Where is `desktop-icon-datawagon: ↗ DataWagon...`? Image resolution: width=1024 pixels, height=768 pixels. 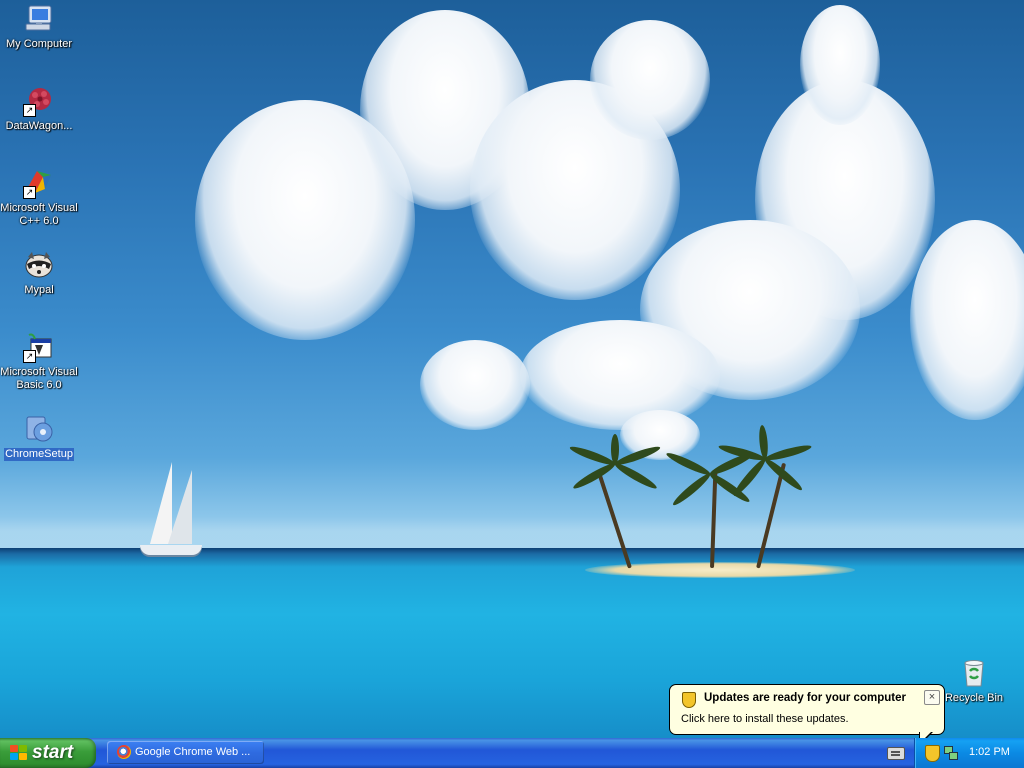 desktop-icon-datawagon: ↗ DataWagon... is located at coordinates (39, 109).